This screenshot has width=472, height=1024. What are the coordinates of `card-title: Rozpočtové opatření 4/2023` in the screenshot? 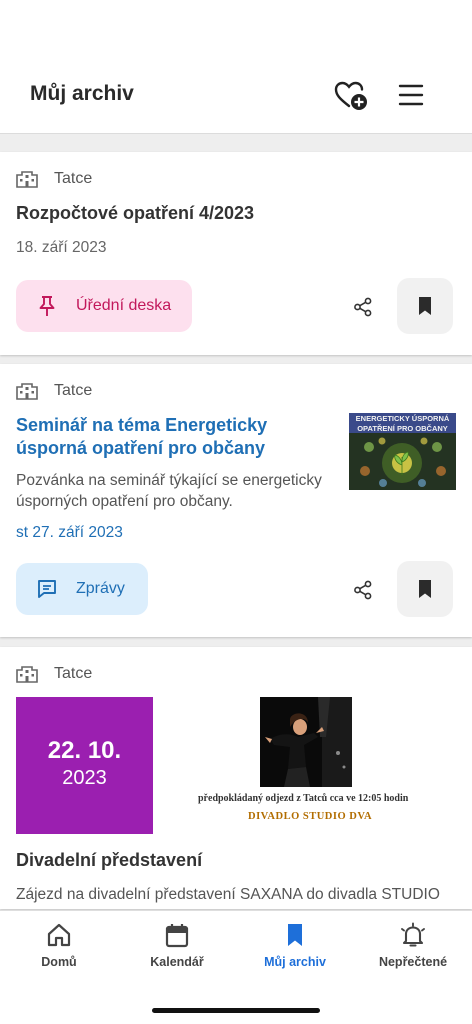 It's located at (135, 213).